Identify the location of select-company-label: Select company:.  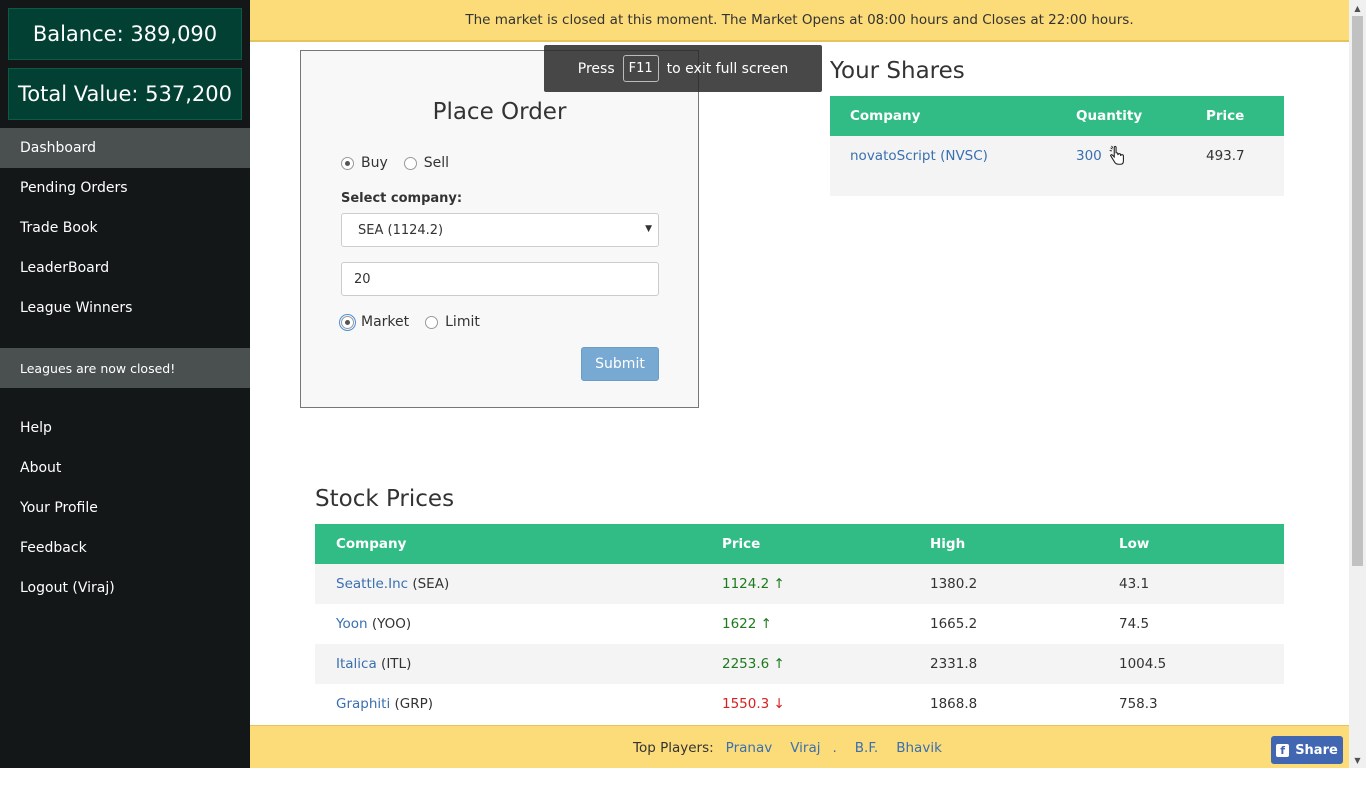
(402, 198).